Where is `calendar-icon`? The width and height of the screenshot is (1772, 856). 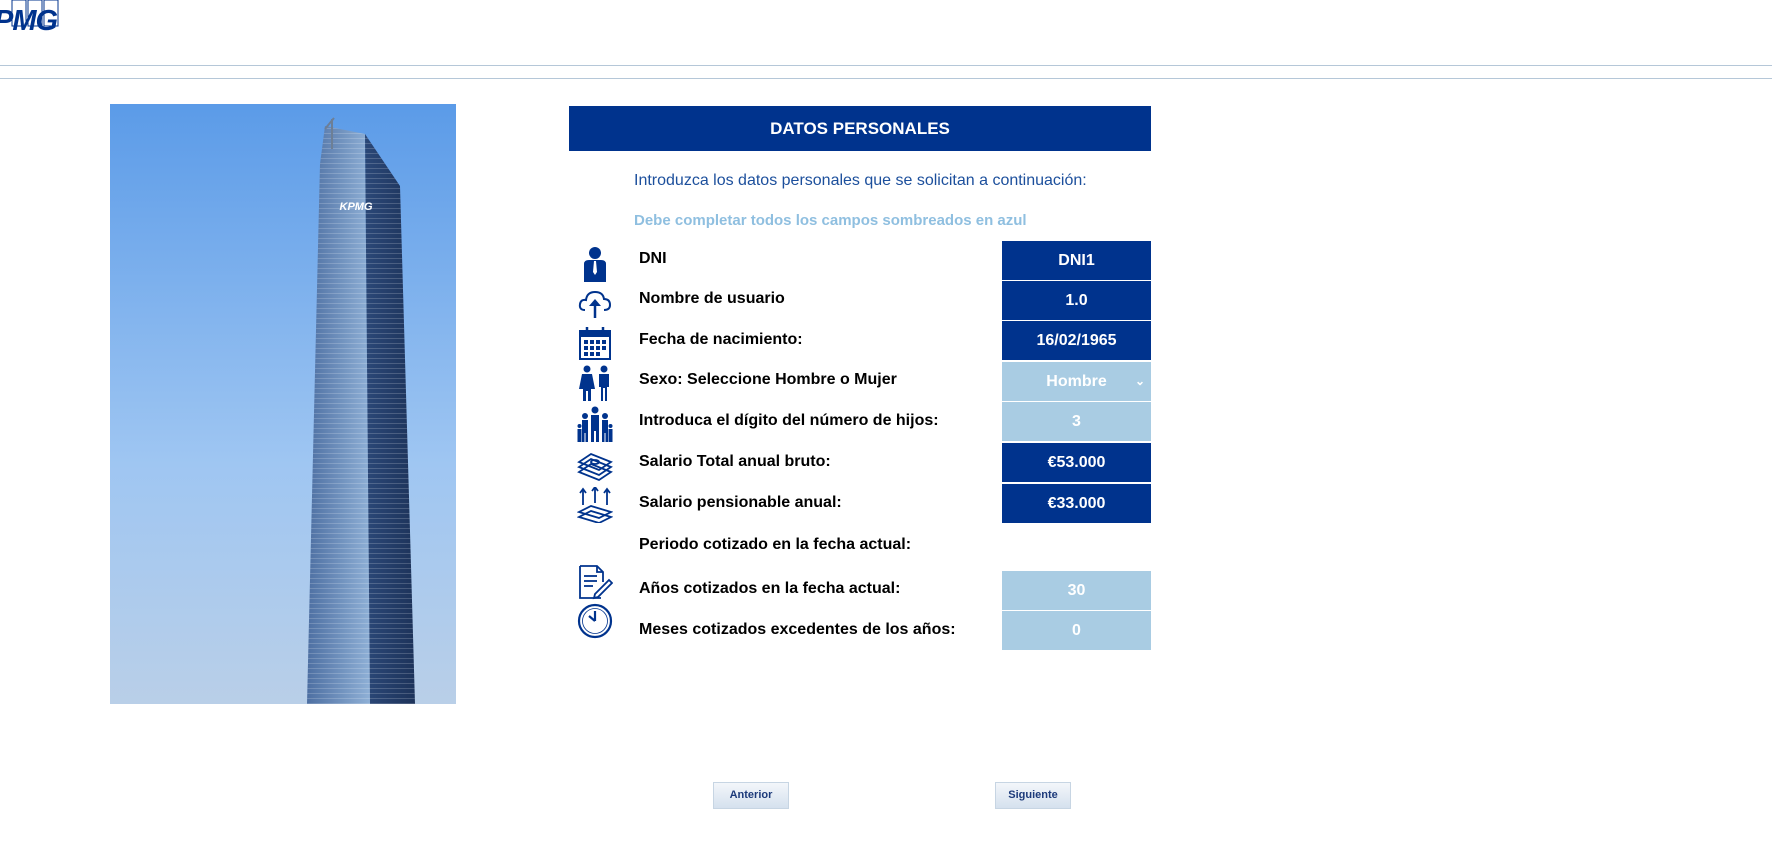 calendar-icon is located at coordinates (595, 343).